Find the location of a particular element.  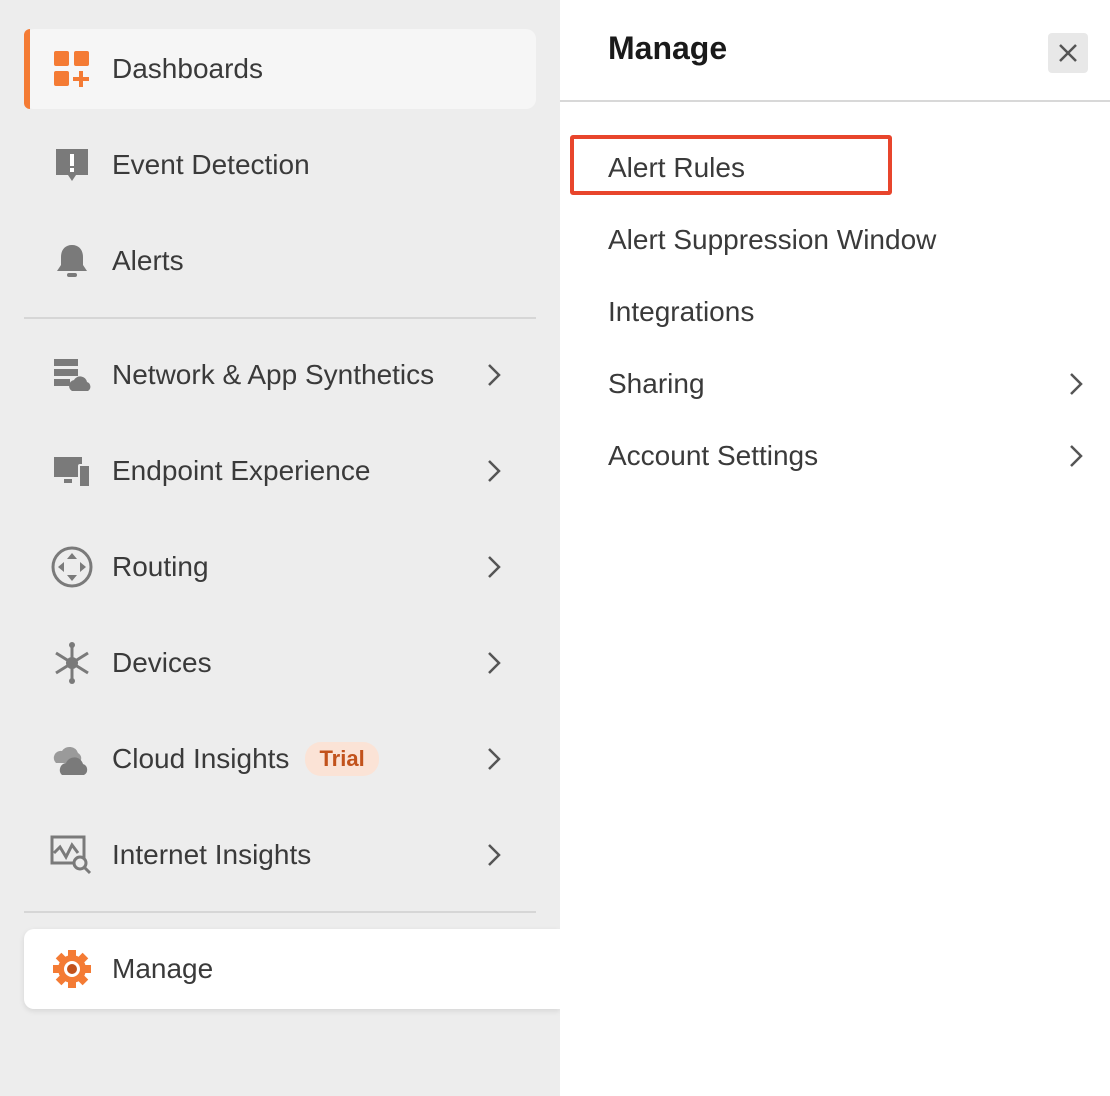

sidebar-item-label: Endpoint Experience is located at coordinates (241, 470).